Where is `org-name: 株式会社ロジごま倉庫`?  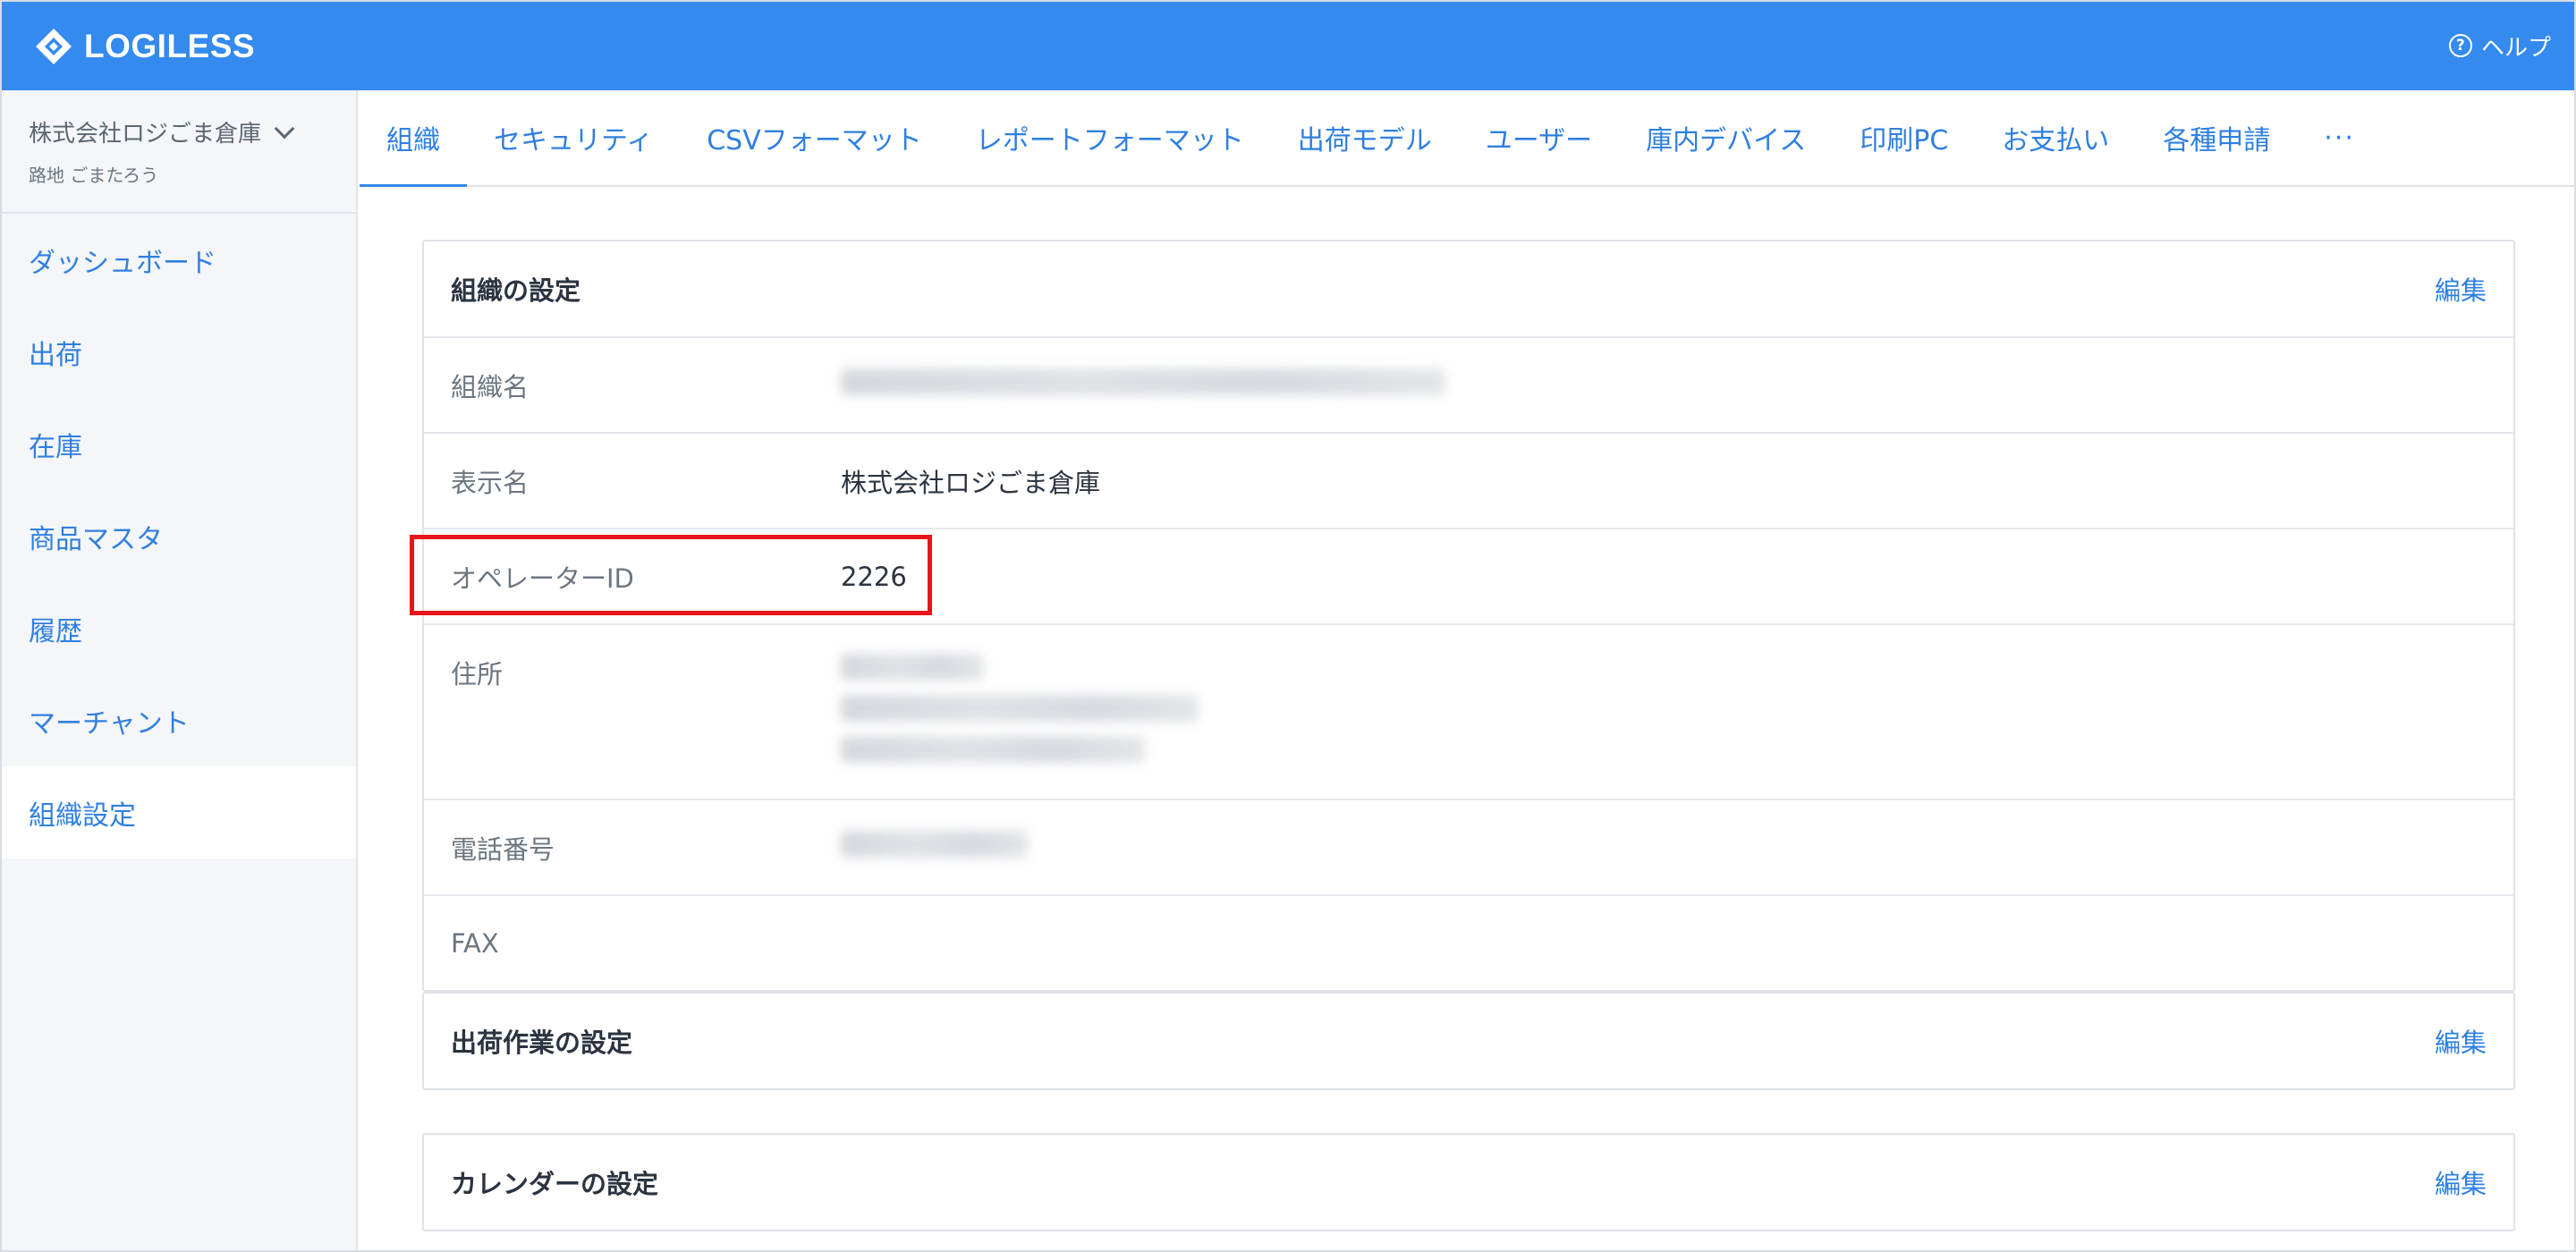 org-name: 株式会社ロジごま倉庫 is located at coordinates (145, 134).